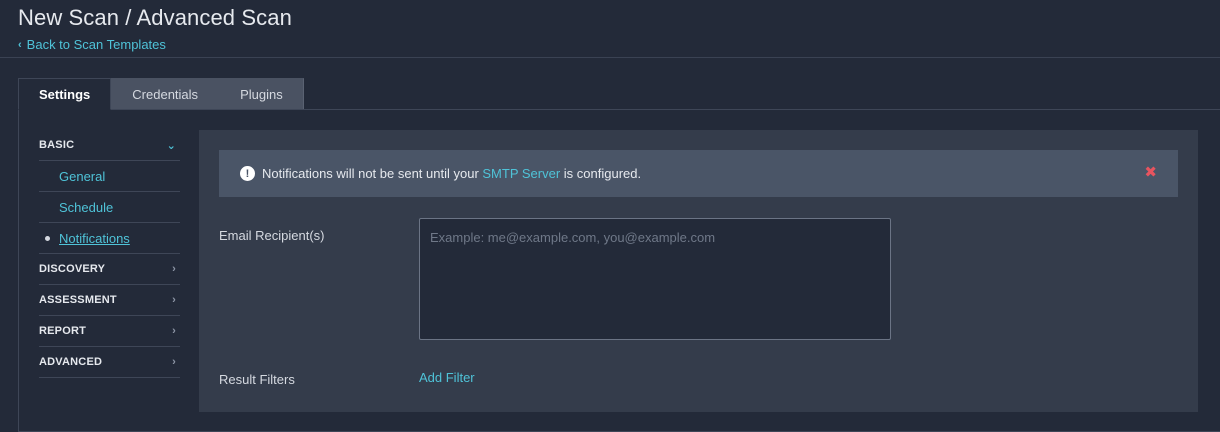  I want to click on sidebar-item-label: General, so click(82, 176).